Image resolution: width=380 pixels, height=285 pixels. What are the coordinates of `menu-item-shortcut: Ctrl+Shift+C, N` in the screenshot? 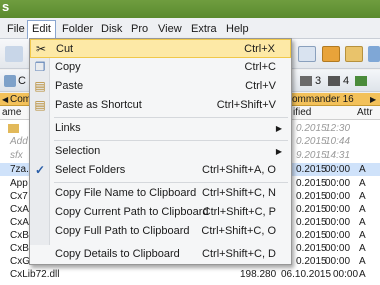 It's located at (239, 193).